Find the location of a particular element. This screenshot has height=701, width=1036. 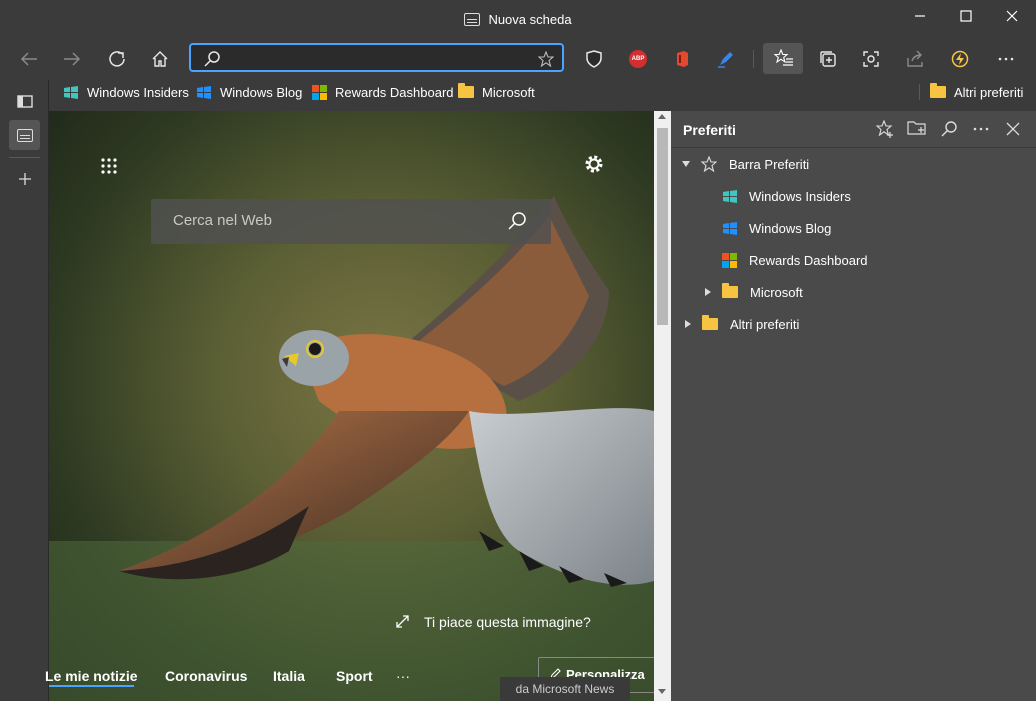

news-tab-italia: Italia is located at coordinates (289, 676).